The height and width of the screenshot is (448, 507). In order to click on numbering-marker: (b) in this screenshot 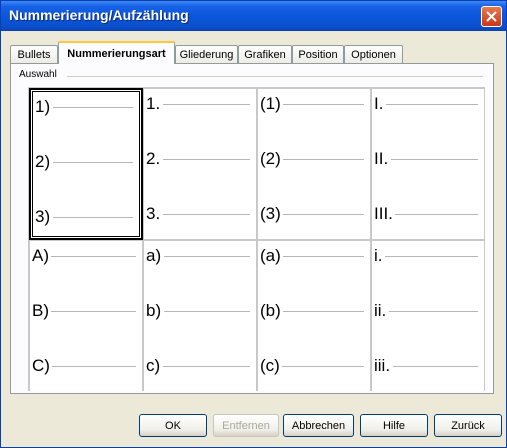, I will do `click(270, 310)`.